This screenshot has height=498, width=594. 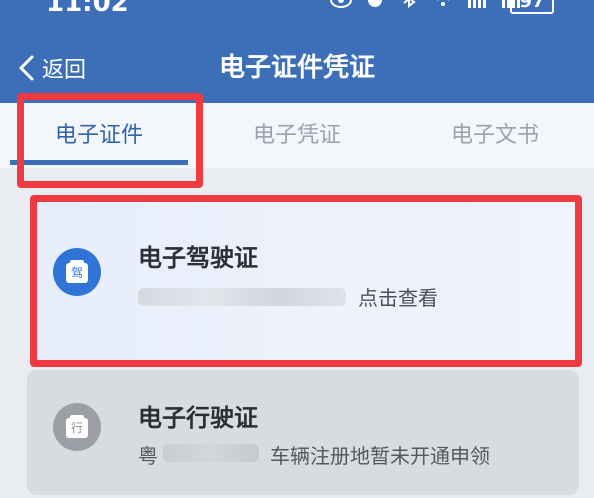 I want to click on license-icon-circle: 驾, so click(x=77, y=272).